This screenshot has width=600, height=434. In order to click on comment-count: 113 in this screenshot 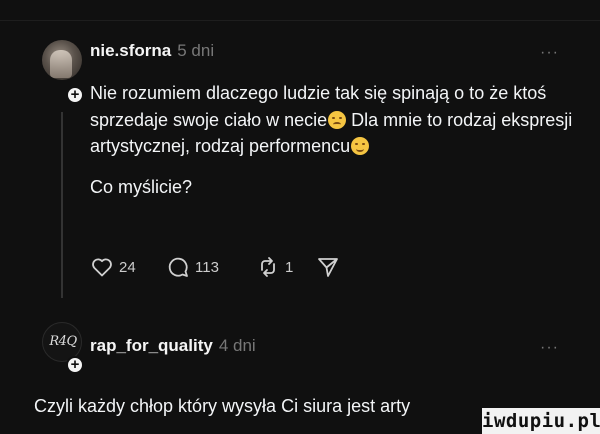, I will do `click(207, 267)`.